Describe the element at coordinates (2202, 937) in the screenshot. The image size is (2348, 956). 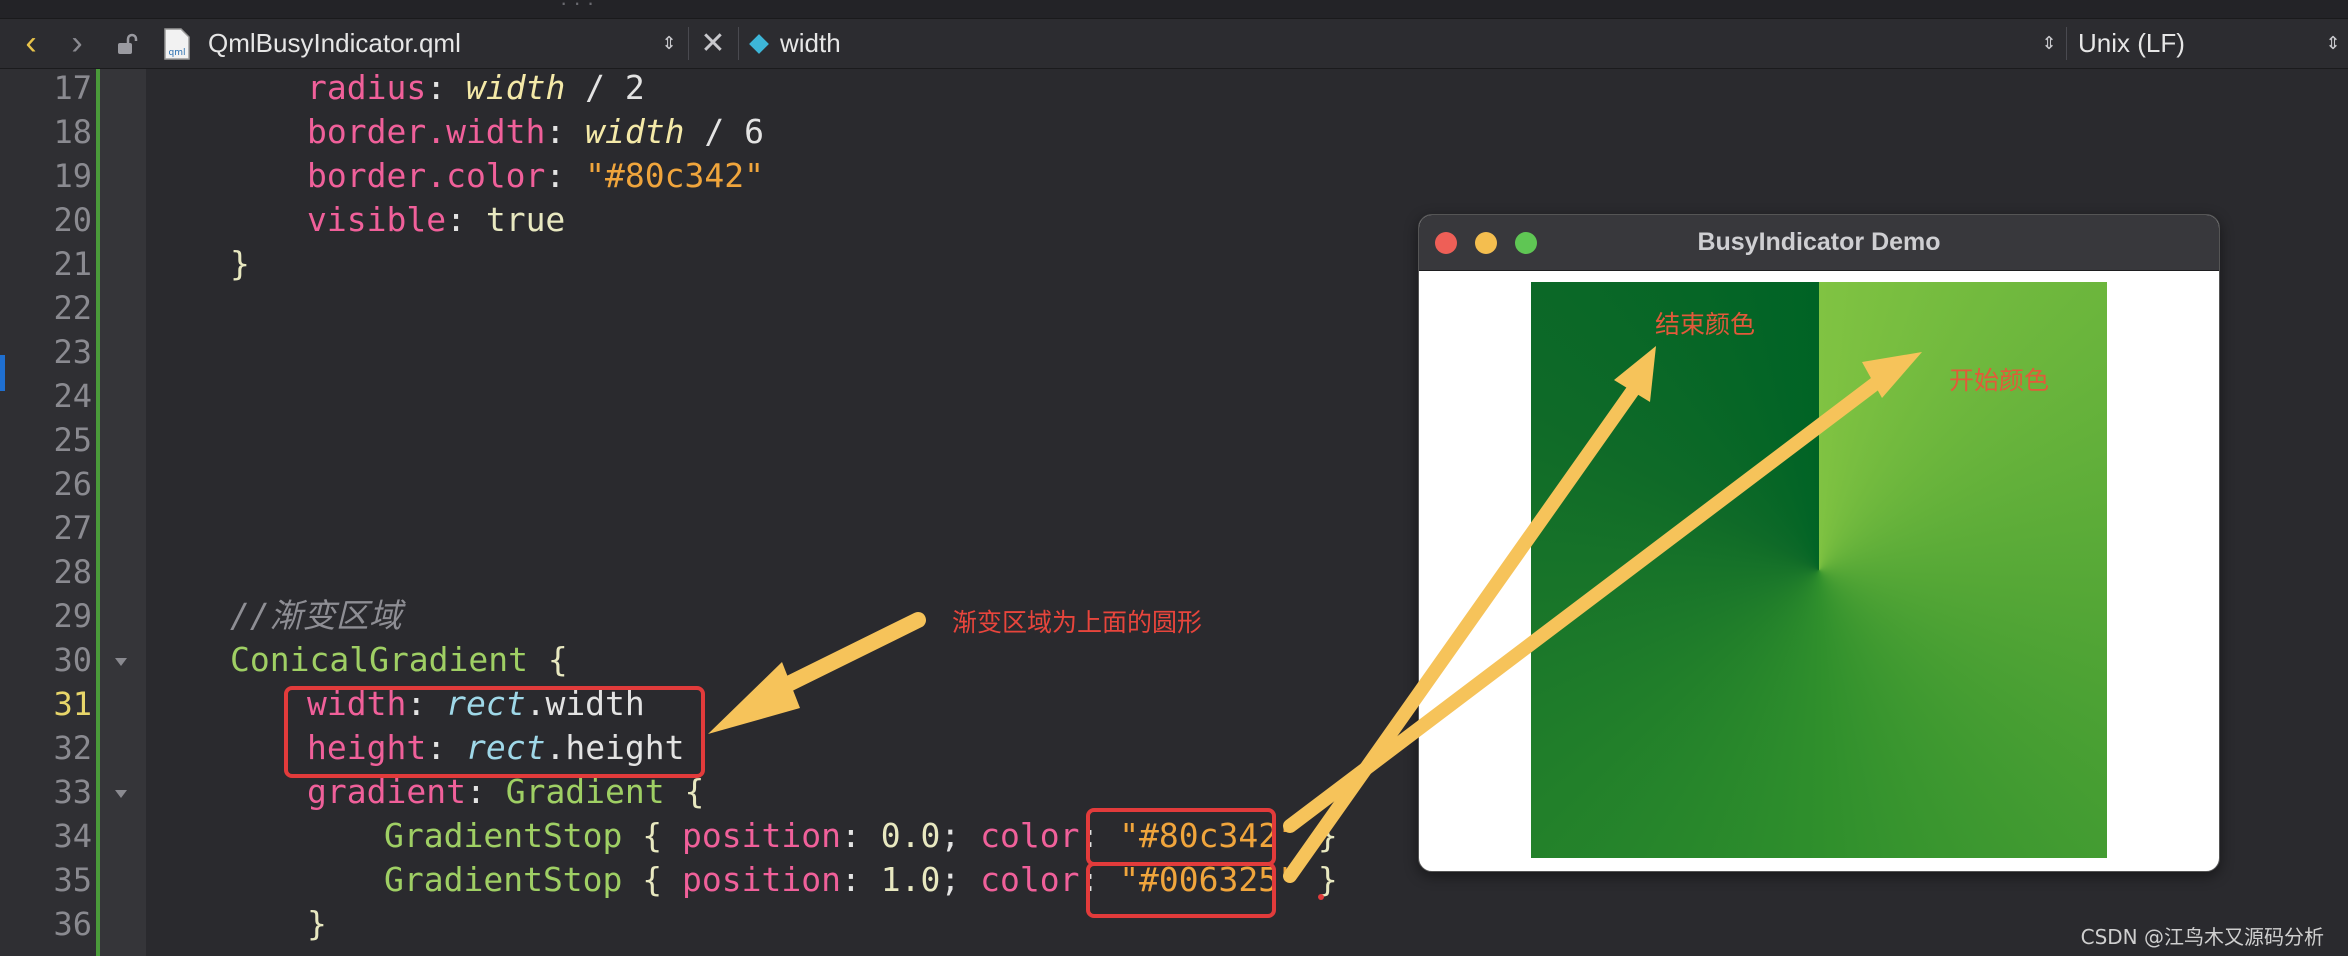
I see `watermark: CSDN @江鸟木又源码分析` at that location.